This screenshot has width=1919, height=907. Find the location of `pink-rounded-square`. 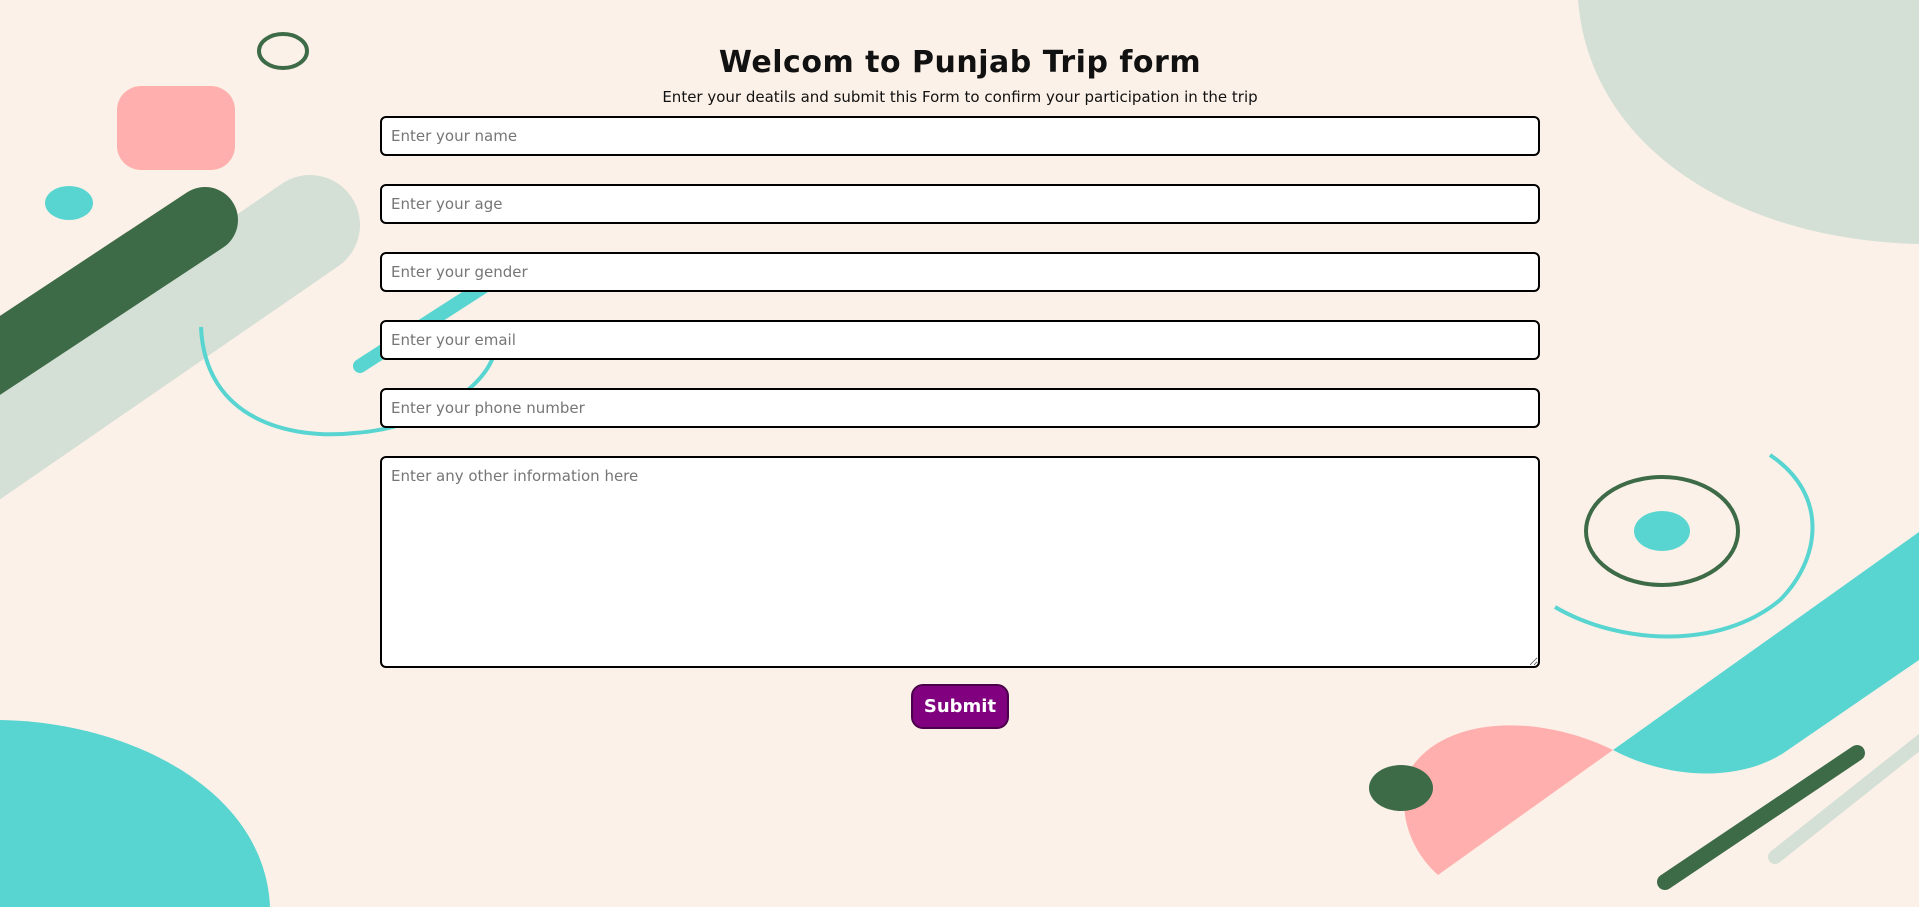

pink-rounded-square is located at coordinates (176, 128).